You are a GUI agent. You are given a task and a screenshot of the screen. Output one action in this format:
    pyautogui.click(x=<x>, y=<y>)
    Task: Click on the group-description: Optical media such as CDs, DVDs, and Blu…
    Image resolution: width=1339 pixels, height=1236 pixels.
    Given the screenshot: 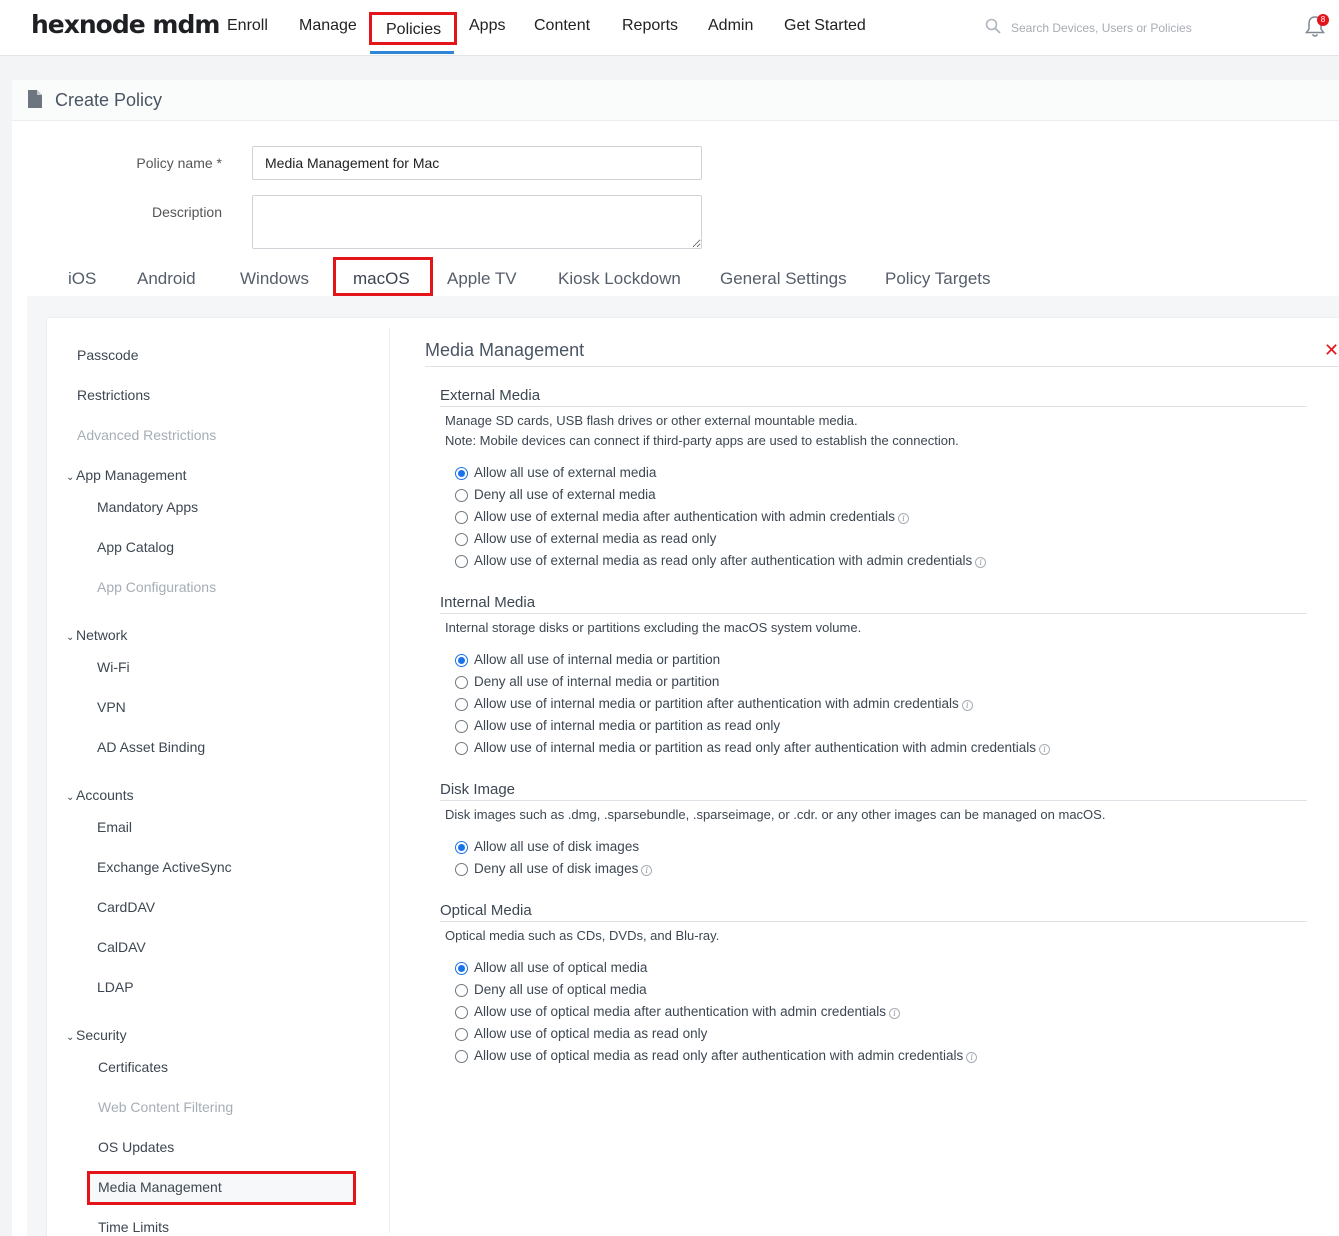 What is the action you would take?
    pyautogui.click(x=582, y=936)
    